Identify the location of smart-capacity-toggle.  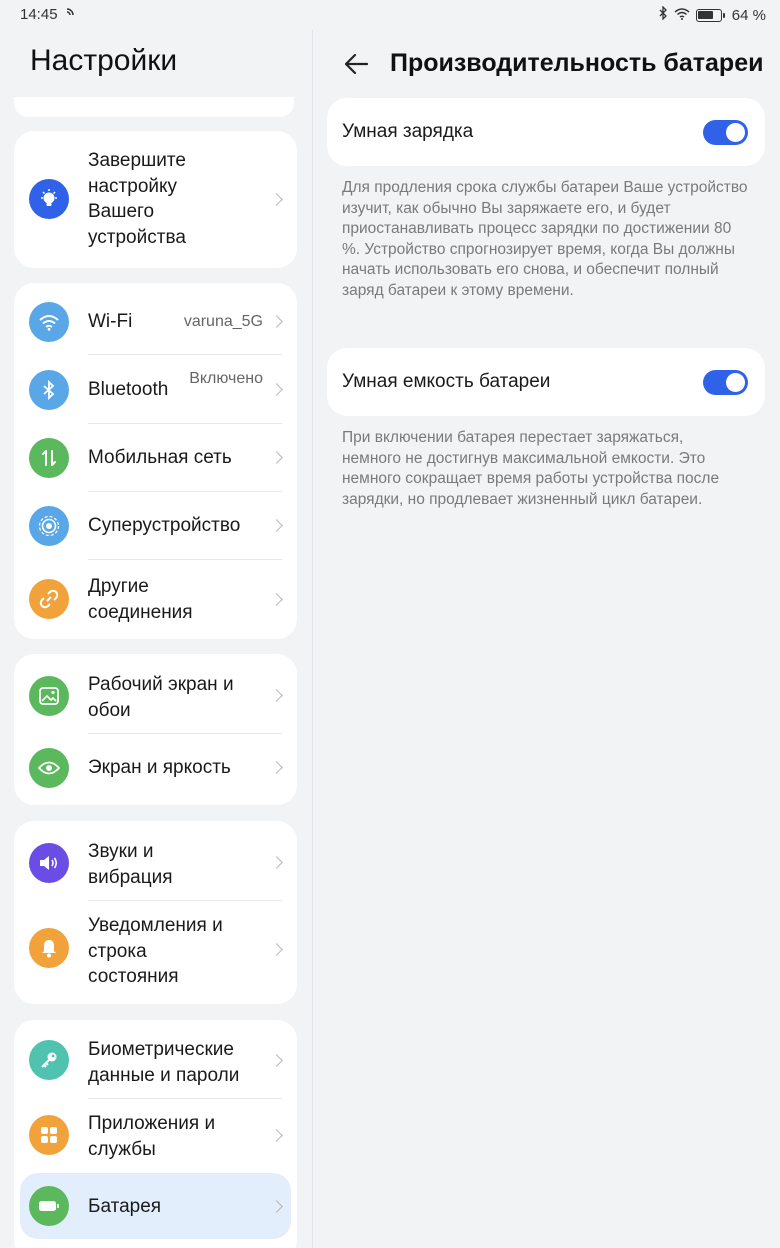
(725, 382).